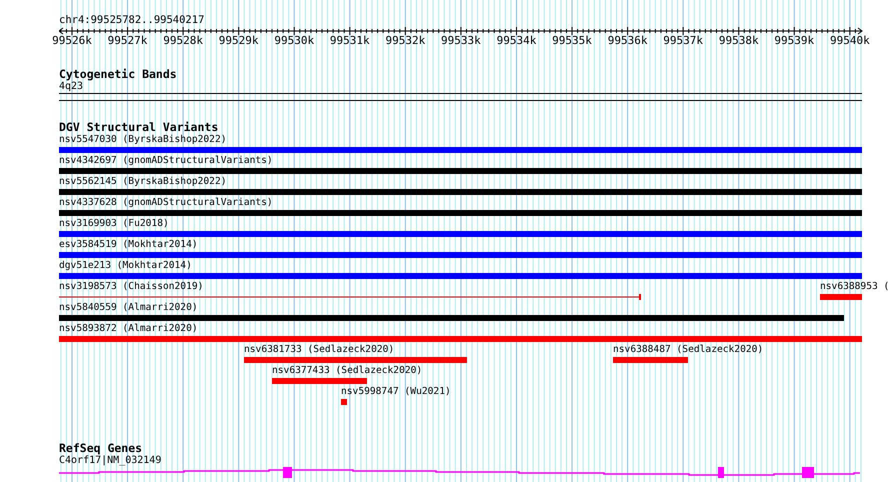  Describe the element at coordinates (460, 473) in the screenshot. I see `gene-model-drawing` at that location.